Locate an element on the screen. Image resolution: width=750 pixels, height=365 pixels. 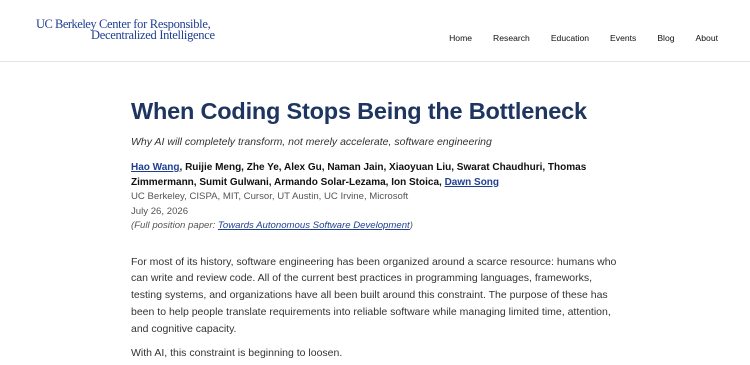
position-prefix: (Full position paper: is located at coordinates (174, 225).